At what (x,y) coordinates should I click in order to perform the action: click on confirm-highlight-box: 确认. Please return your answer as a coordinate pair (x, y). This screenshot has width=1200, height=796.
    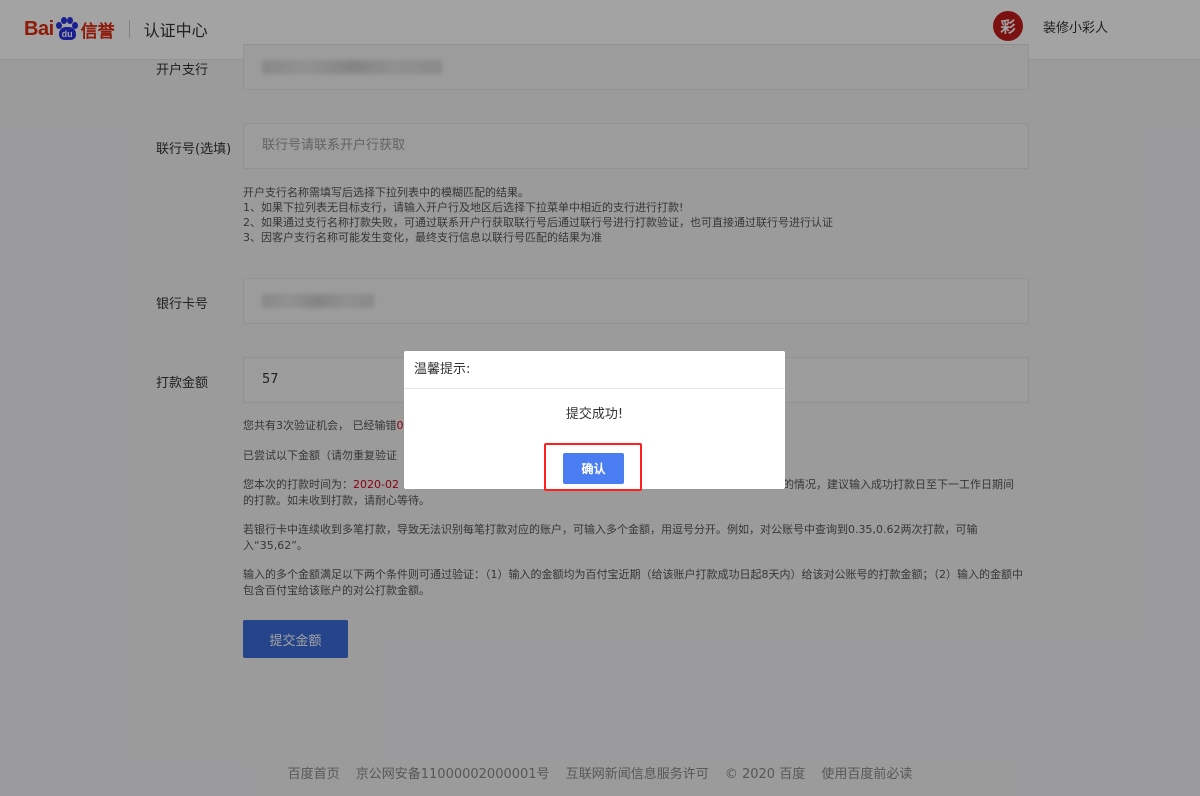
    Looking at the image, I should click on (593, 467).